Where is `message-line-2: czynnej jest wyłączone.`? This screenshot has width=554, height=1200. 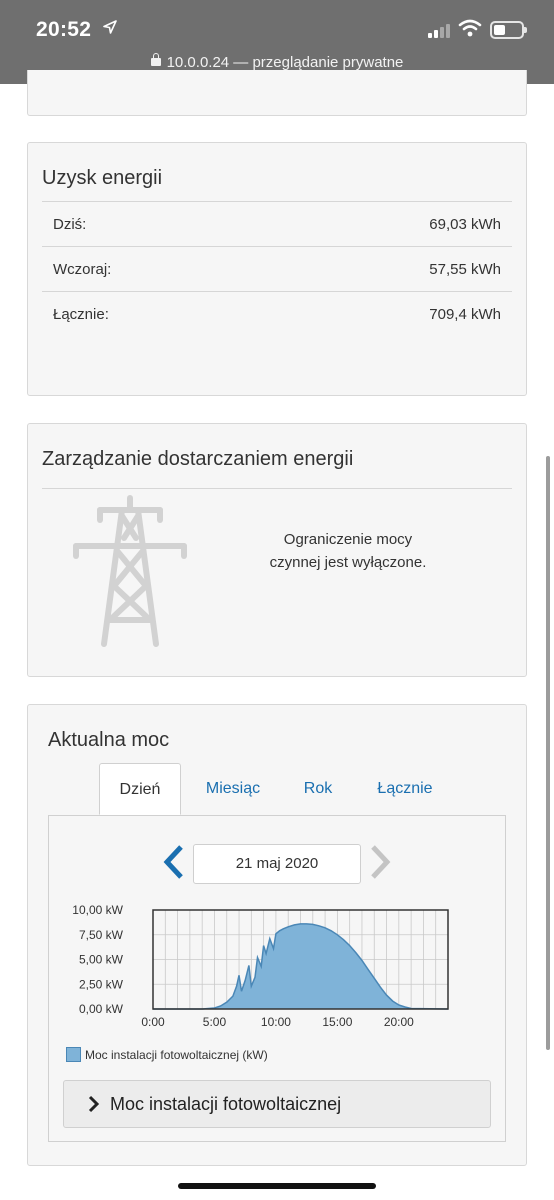 message-line-2: czynnej jest wyłączone. is located at coordinates (348, 562).